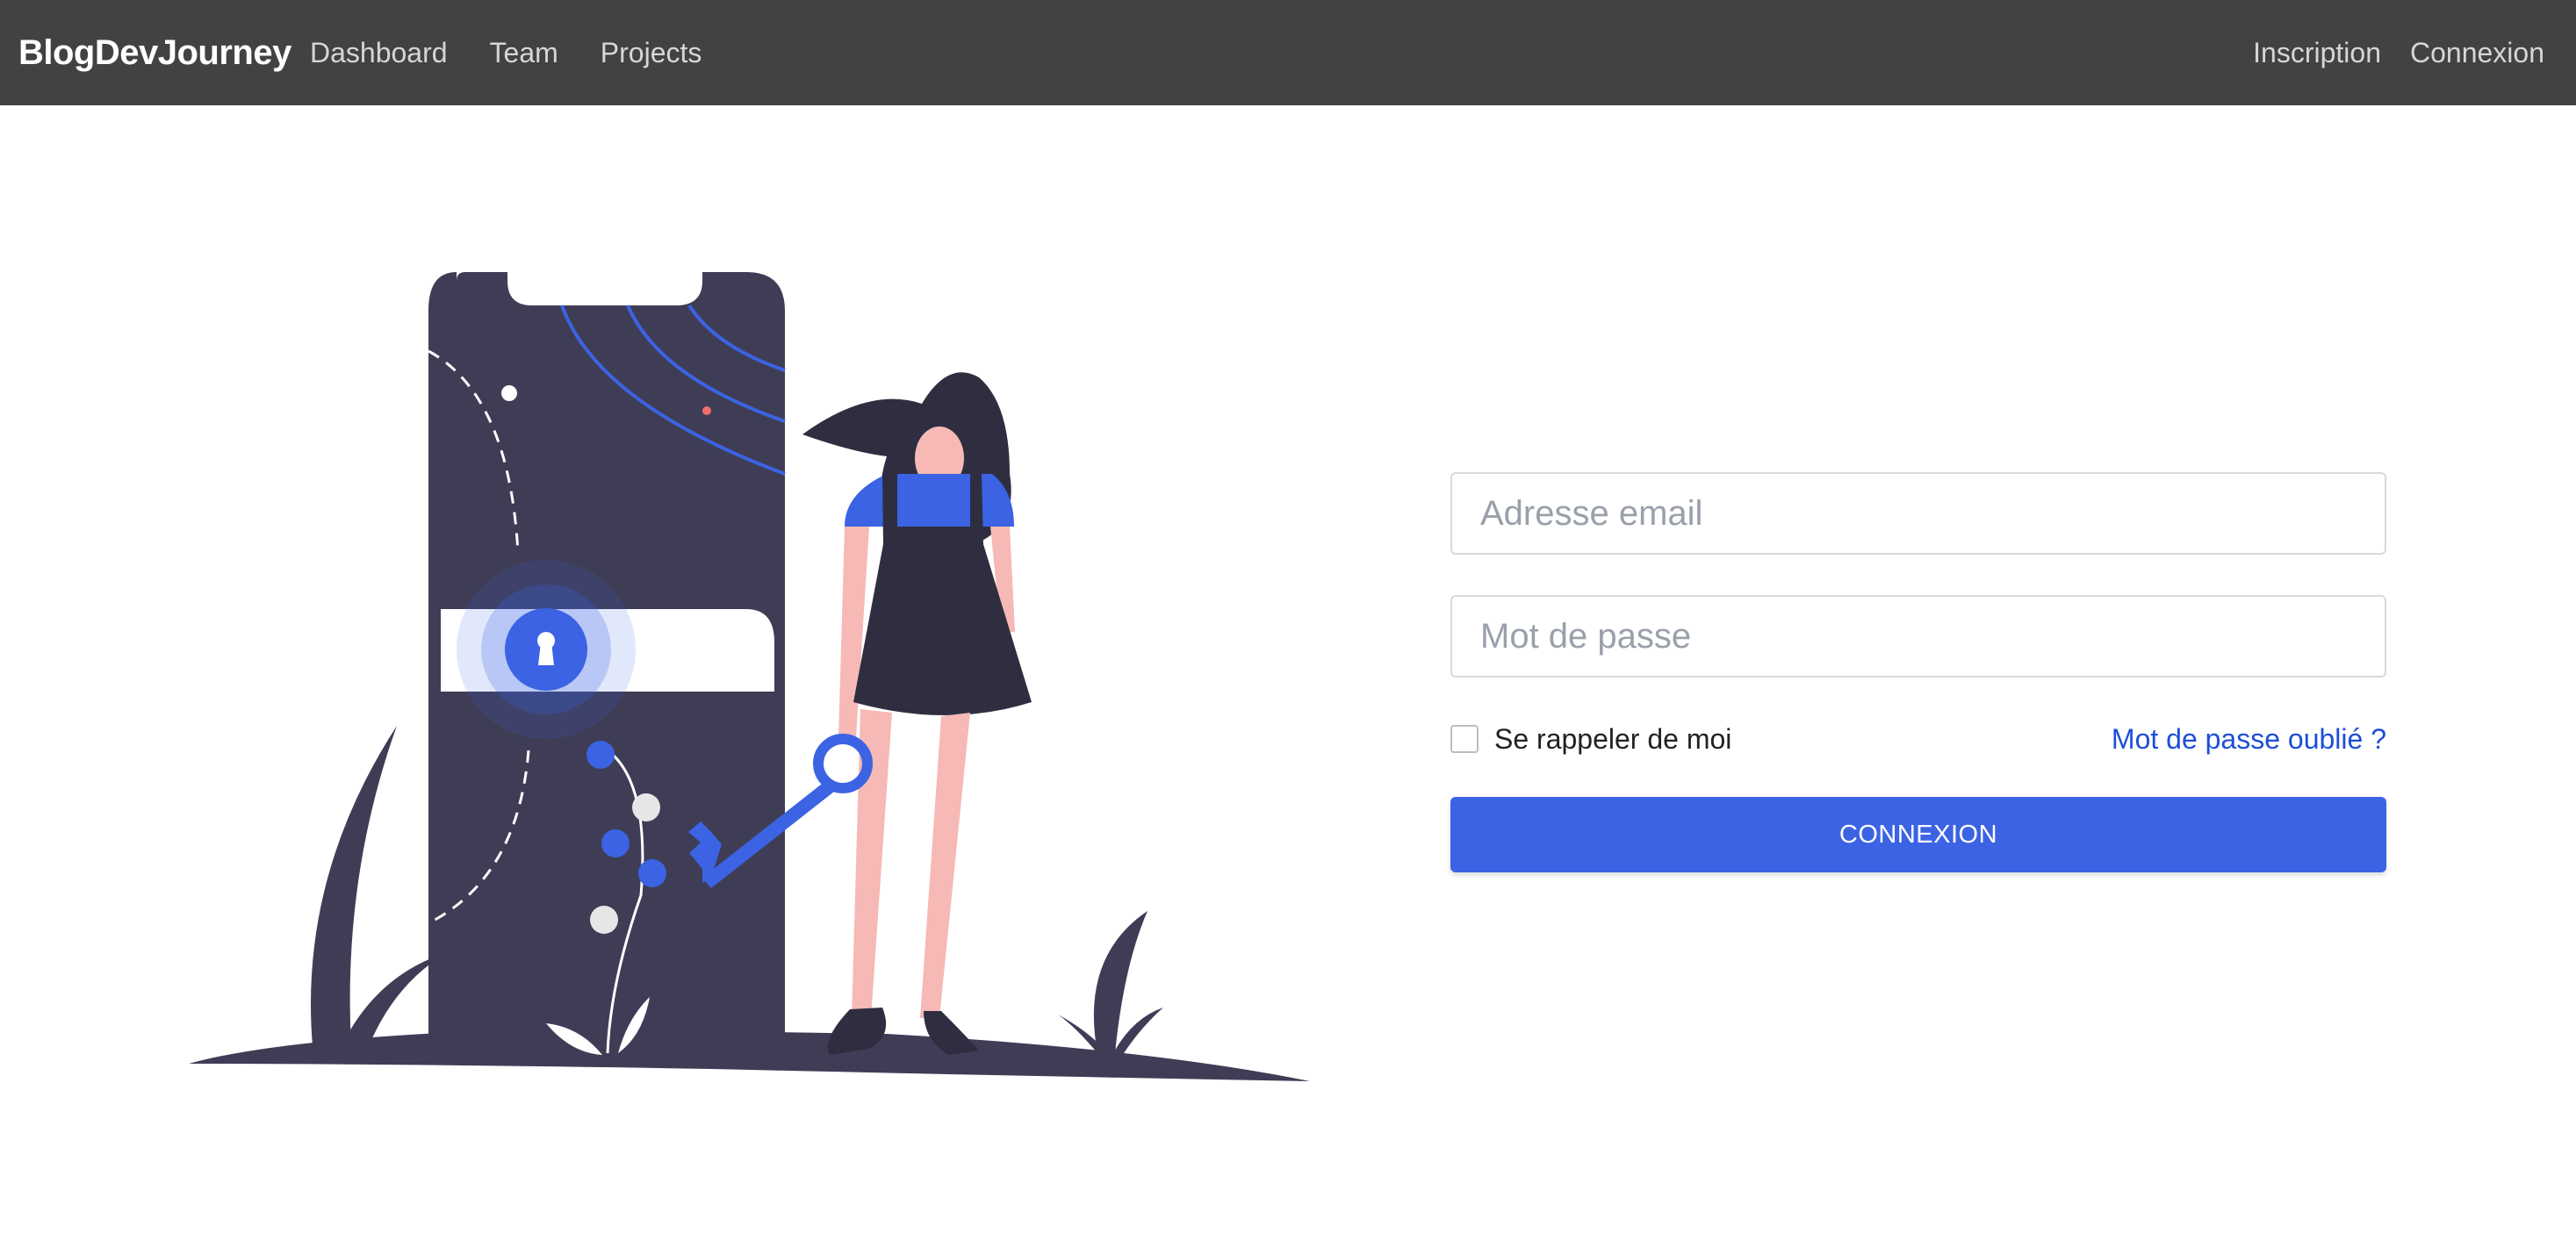 The image size is (2576, 1248). Describe the element at coordinates (154, 53) in the screenshot. I see `brand-logo: BlogDevJourney` at that location.